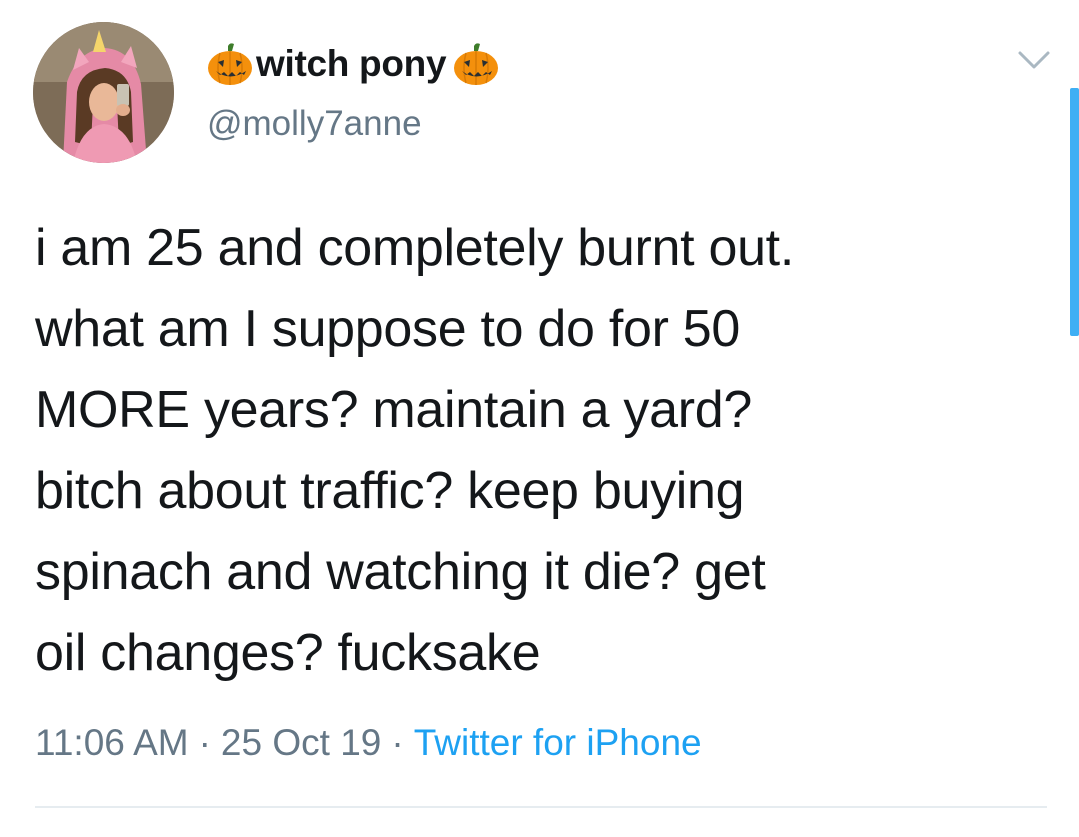  I want to click on scrollbar, so click(1074, 212).